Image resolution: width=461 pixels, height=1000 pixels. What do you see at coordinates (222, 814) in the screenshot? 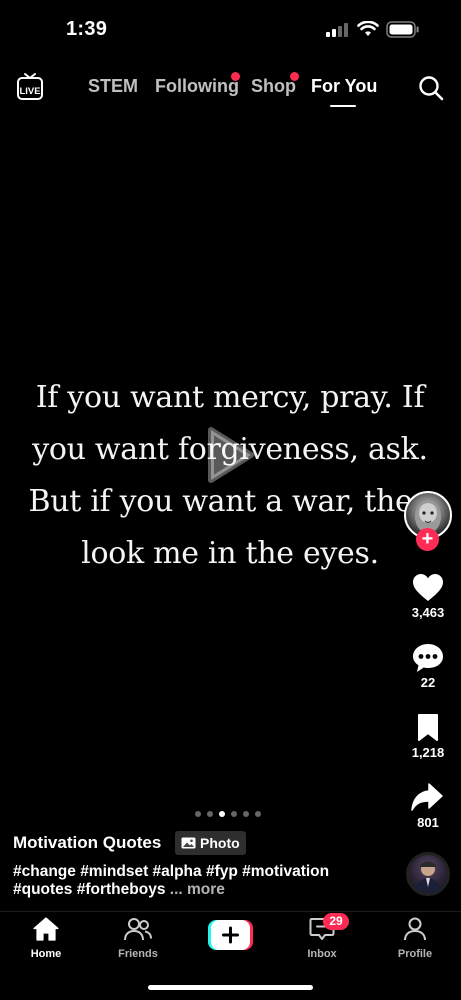
I see `pagination-dot-active` at bounding box center [222, 814].